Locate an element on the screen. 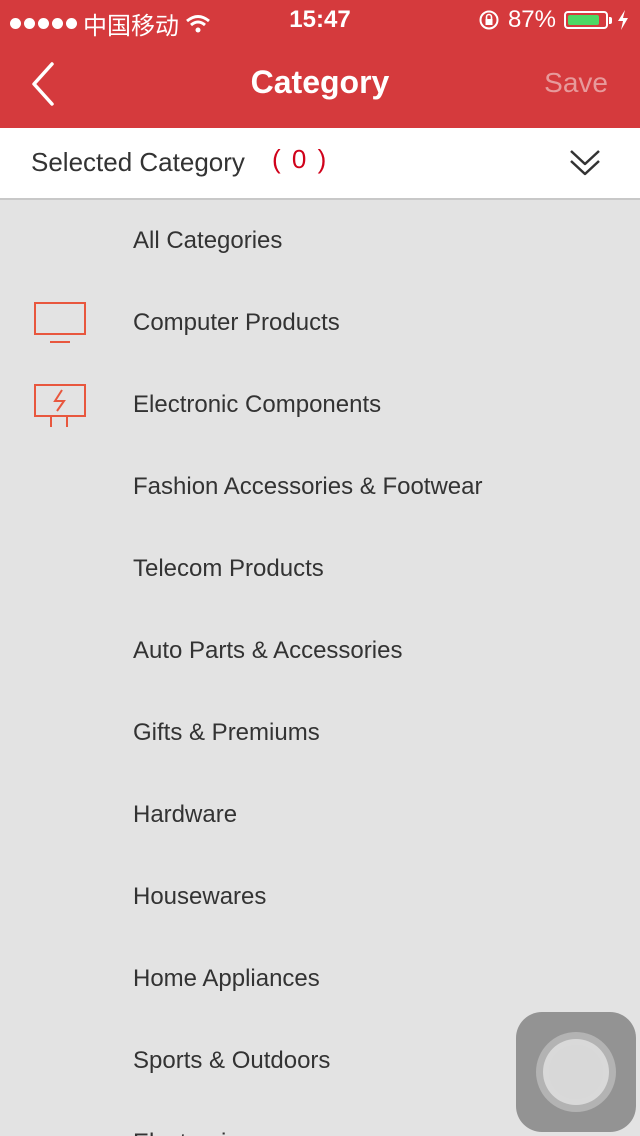  double-chevron-down-icon is located at coordinates (585, 163).